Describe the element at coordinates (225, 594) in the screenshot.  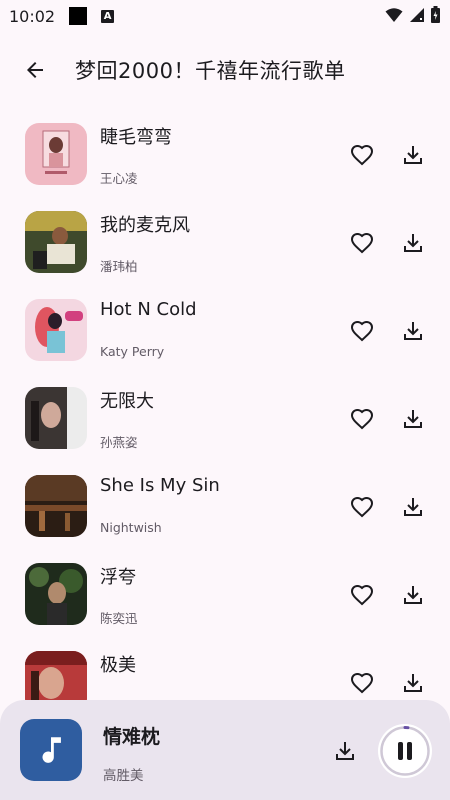
I see `song-row: 浮夸 陈奕迅` at that location.